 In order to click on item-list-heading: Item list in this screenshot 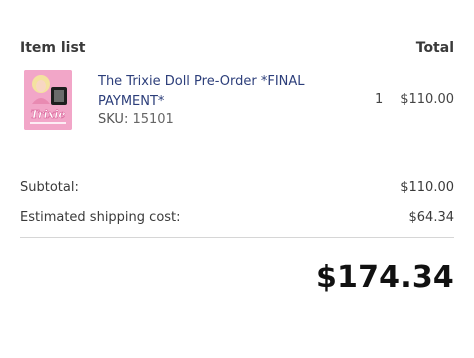, I will do `click(53, 48)`.